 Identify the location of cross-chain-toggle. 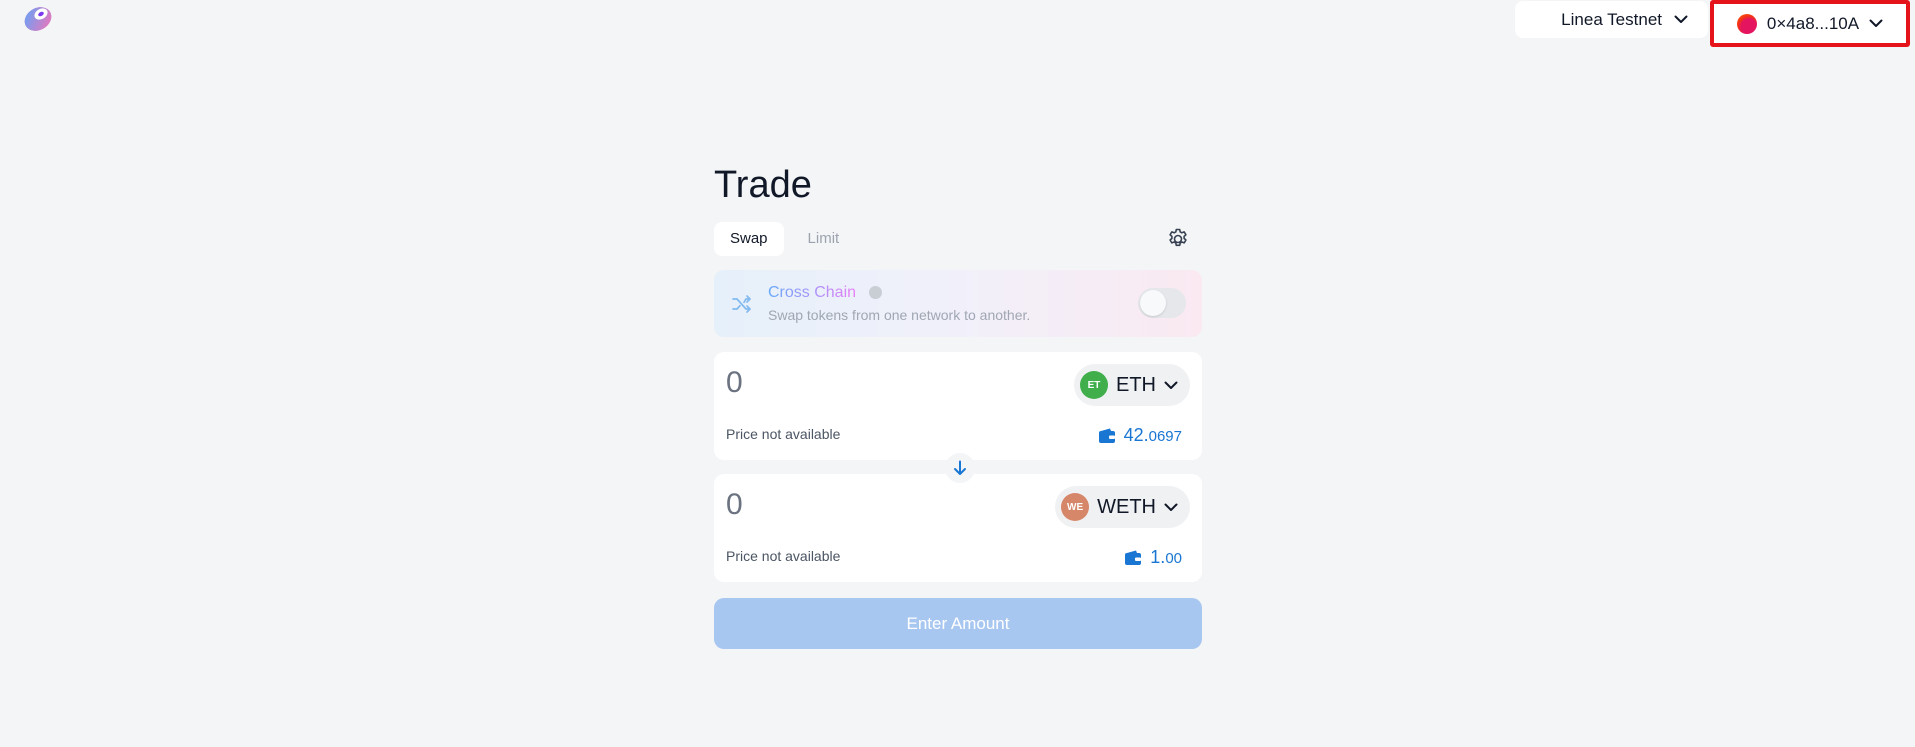
(1162, 303).